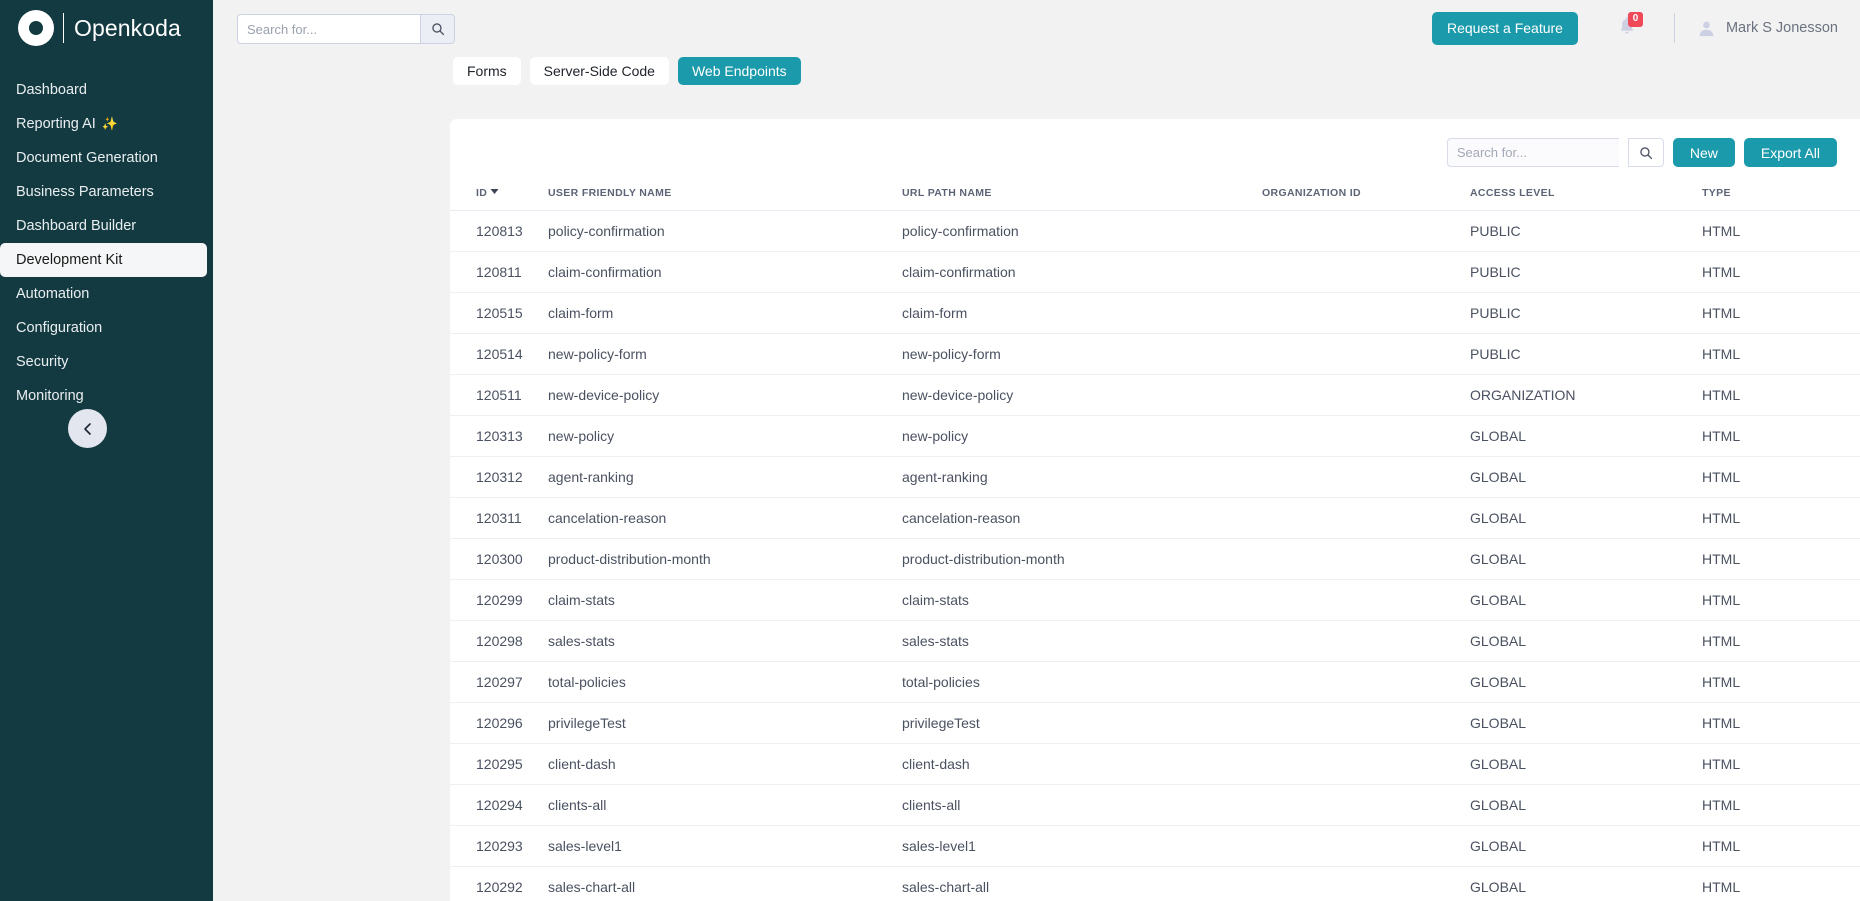 The width and height of the screenshot is (1860, 901). Describe the element at coordinates (103, 362) in the screenshot. I see `sidebar-item-security: Security` at that location.